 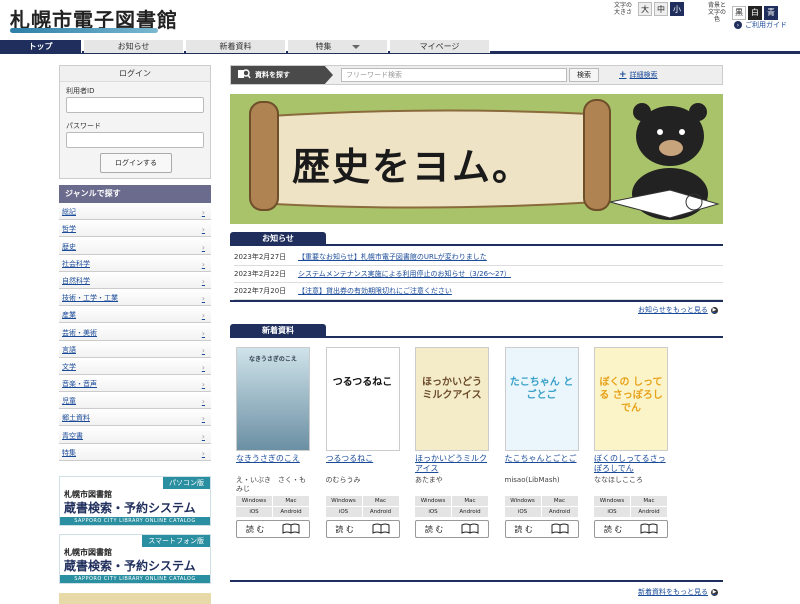 I want to click on book-title-link: なきうさぎのこえ, so click(x=273, y=465).